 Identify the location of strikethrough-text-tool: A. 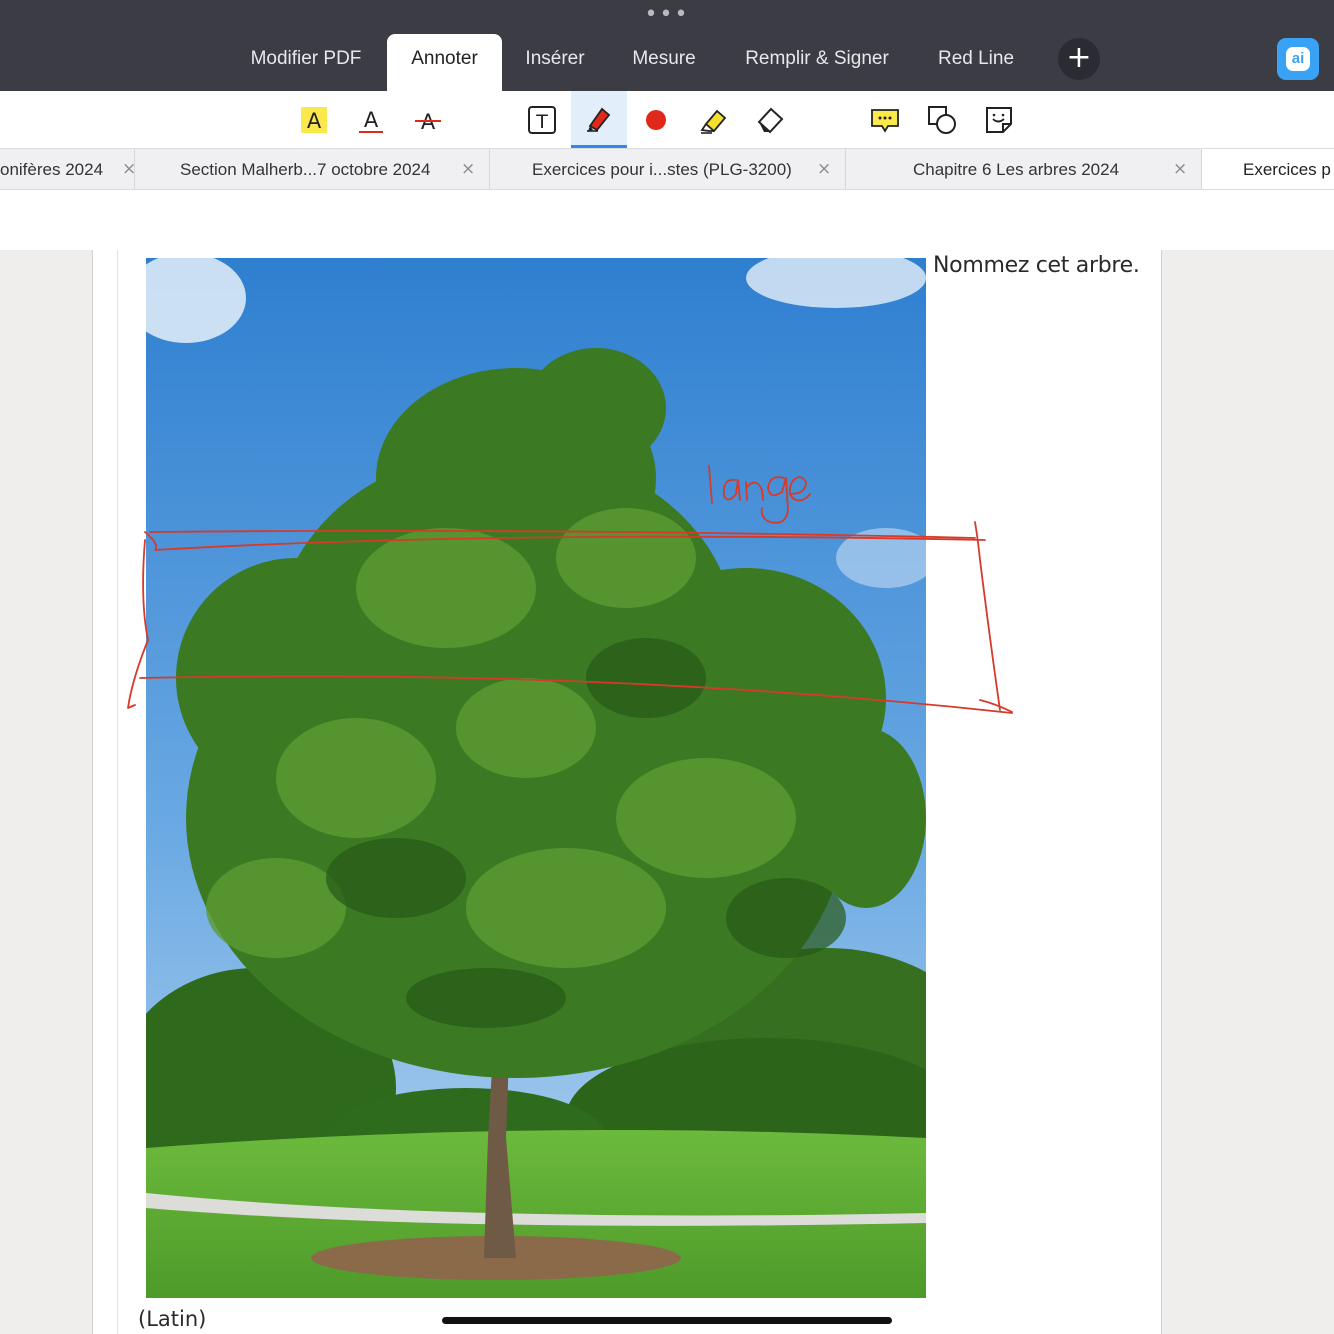
(428, 119).